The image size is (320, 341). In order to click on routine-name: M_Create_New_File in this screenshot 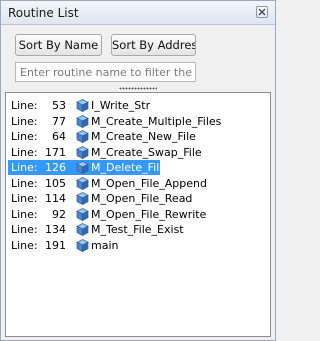, I will do `click(143, 136)`.